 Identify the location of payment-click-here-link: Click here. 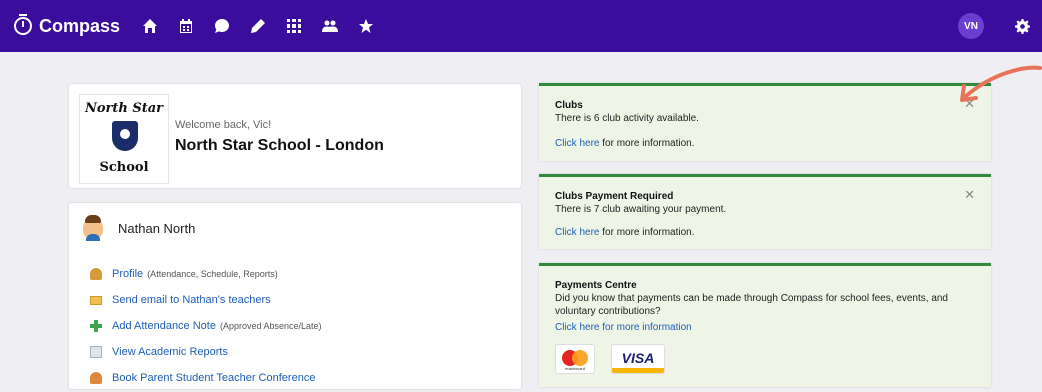
(577, 232).